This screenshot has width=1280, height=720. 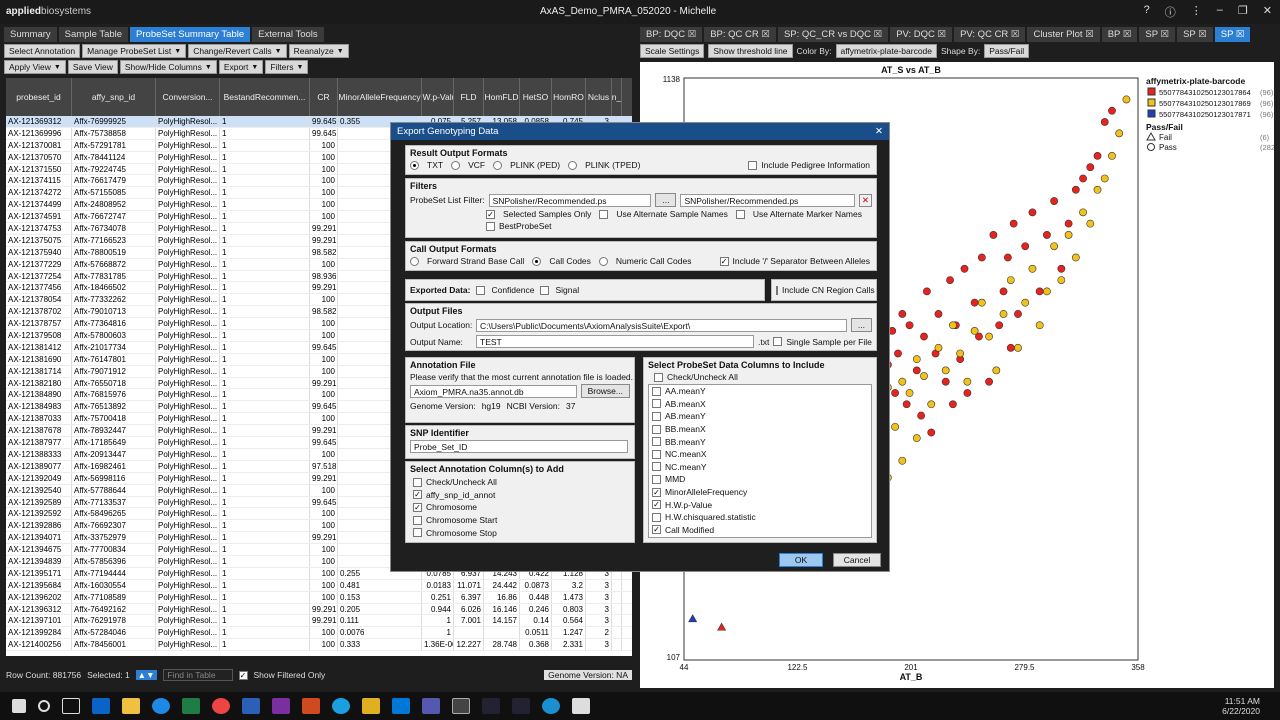 What do you see at coordinates (71, 706) in the screenshot?
I see `task-view-icon` at bounding box center [71, 706].